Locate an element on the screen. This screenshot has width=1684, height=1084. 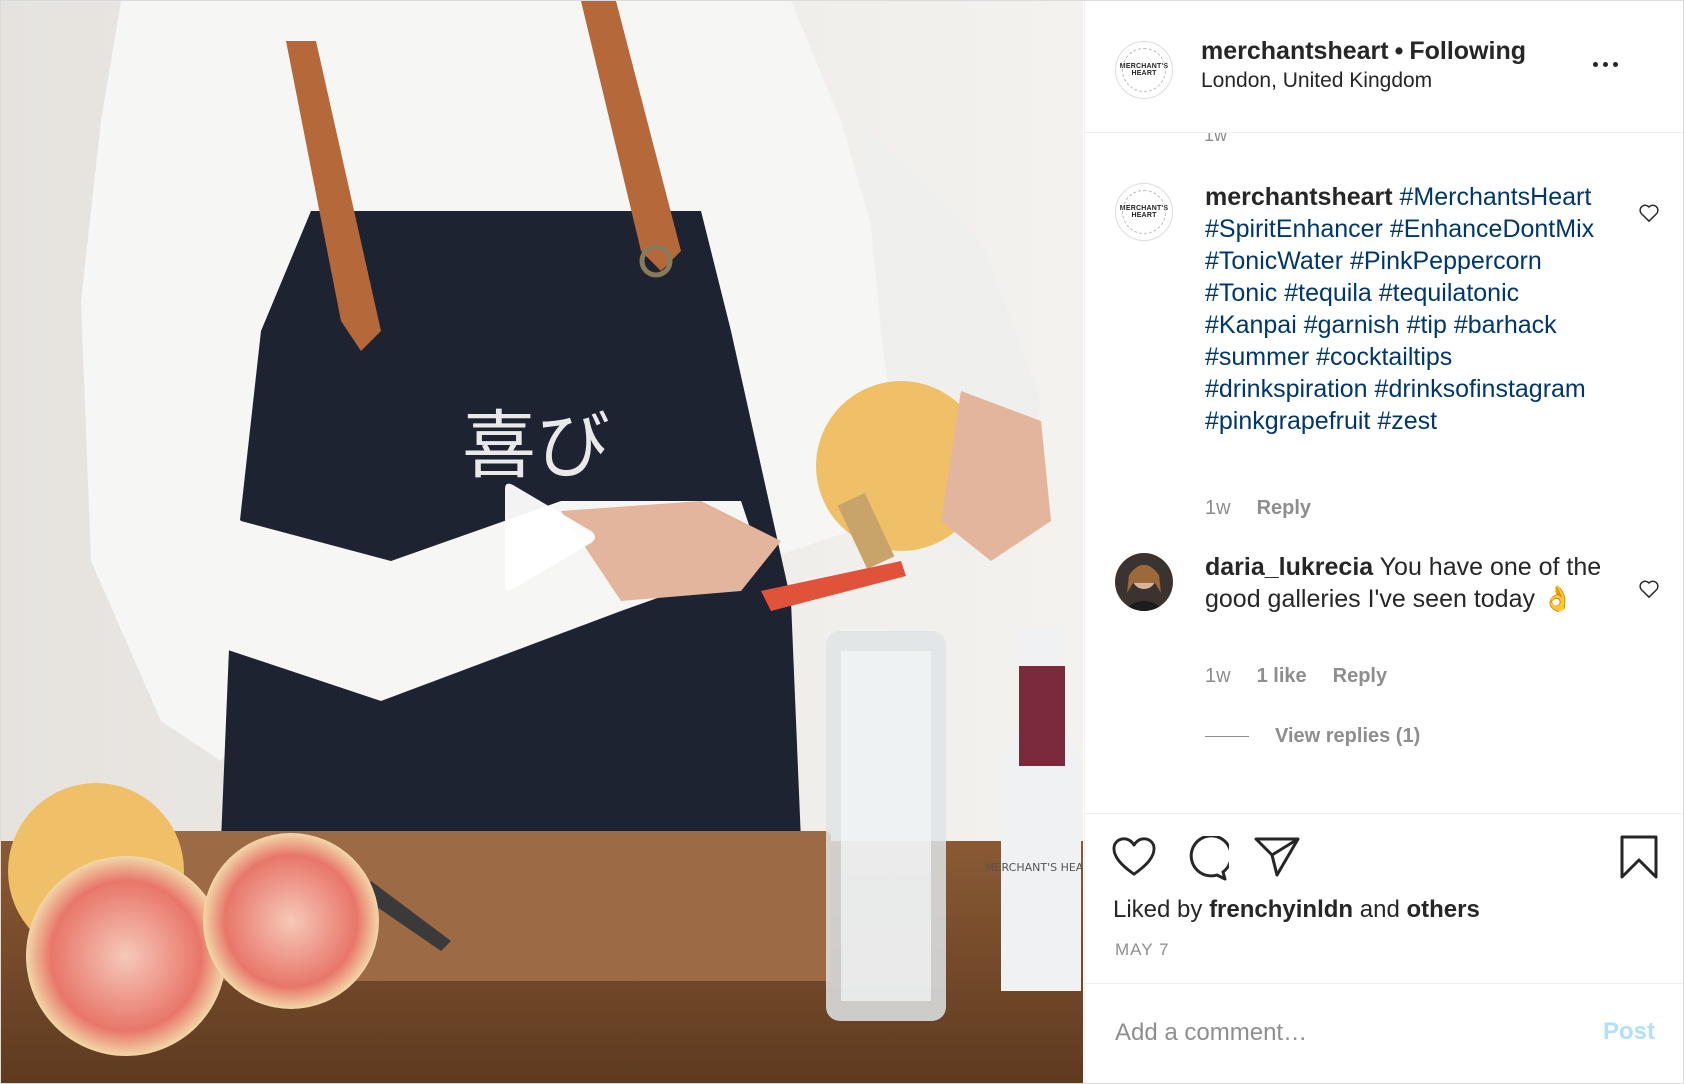
comment-time: 1w is located at coordinates (1218, 676).